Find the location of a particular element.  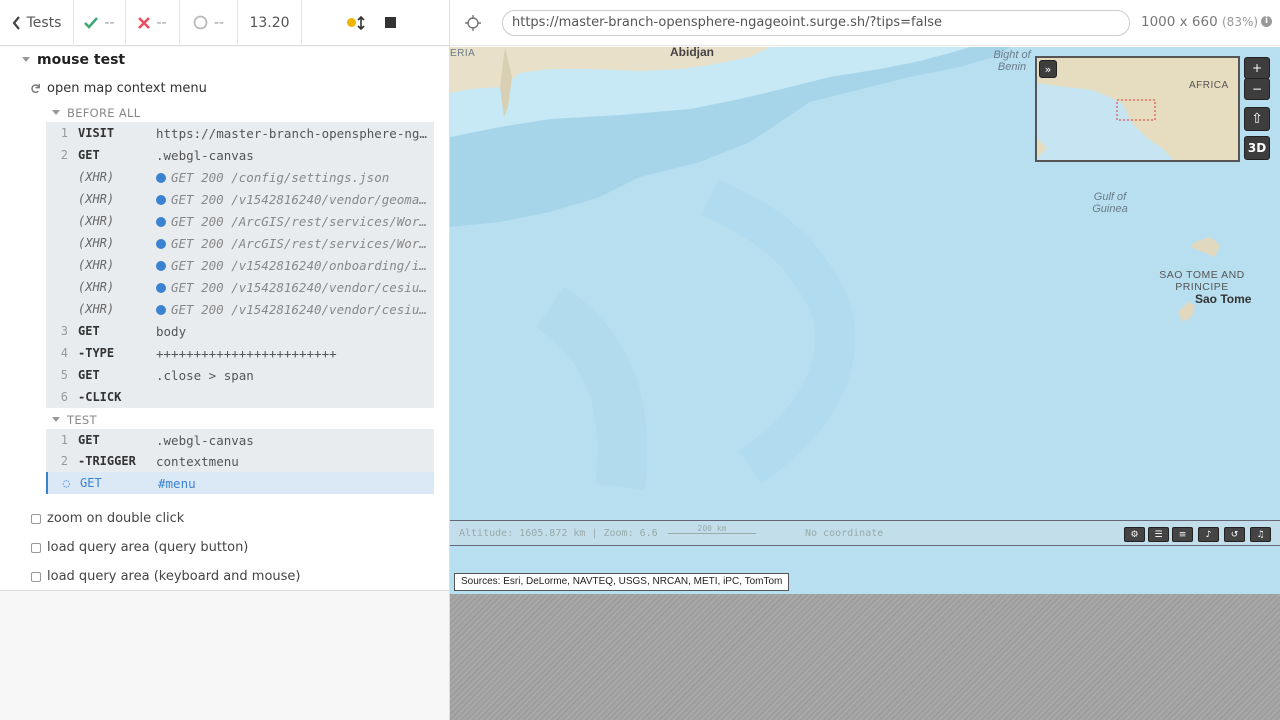

map-label-eria: ERIA is located at coordinates (463, 53).